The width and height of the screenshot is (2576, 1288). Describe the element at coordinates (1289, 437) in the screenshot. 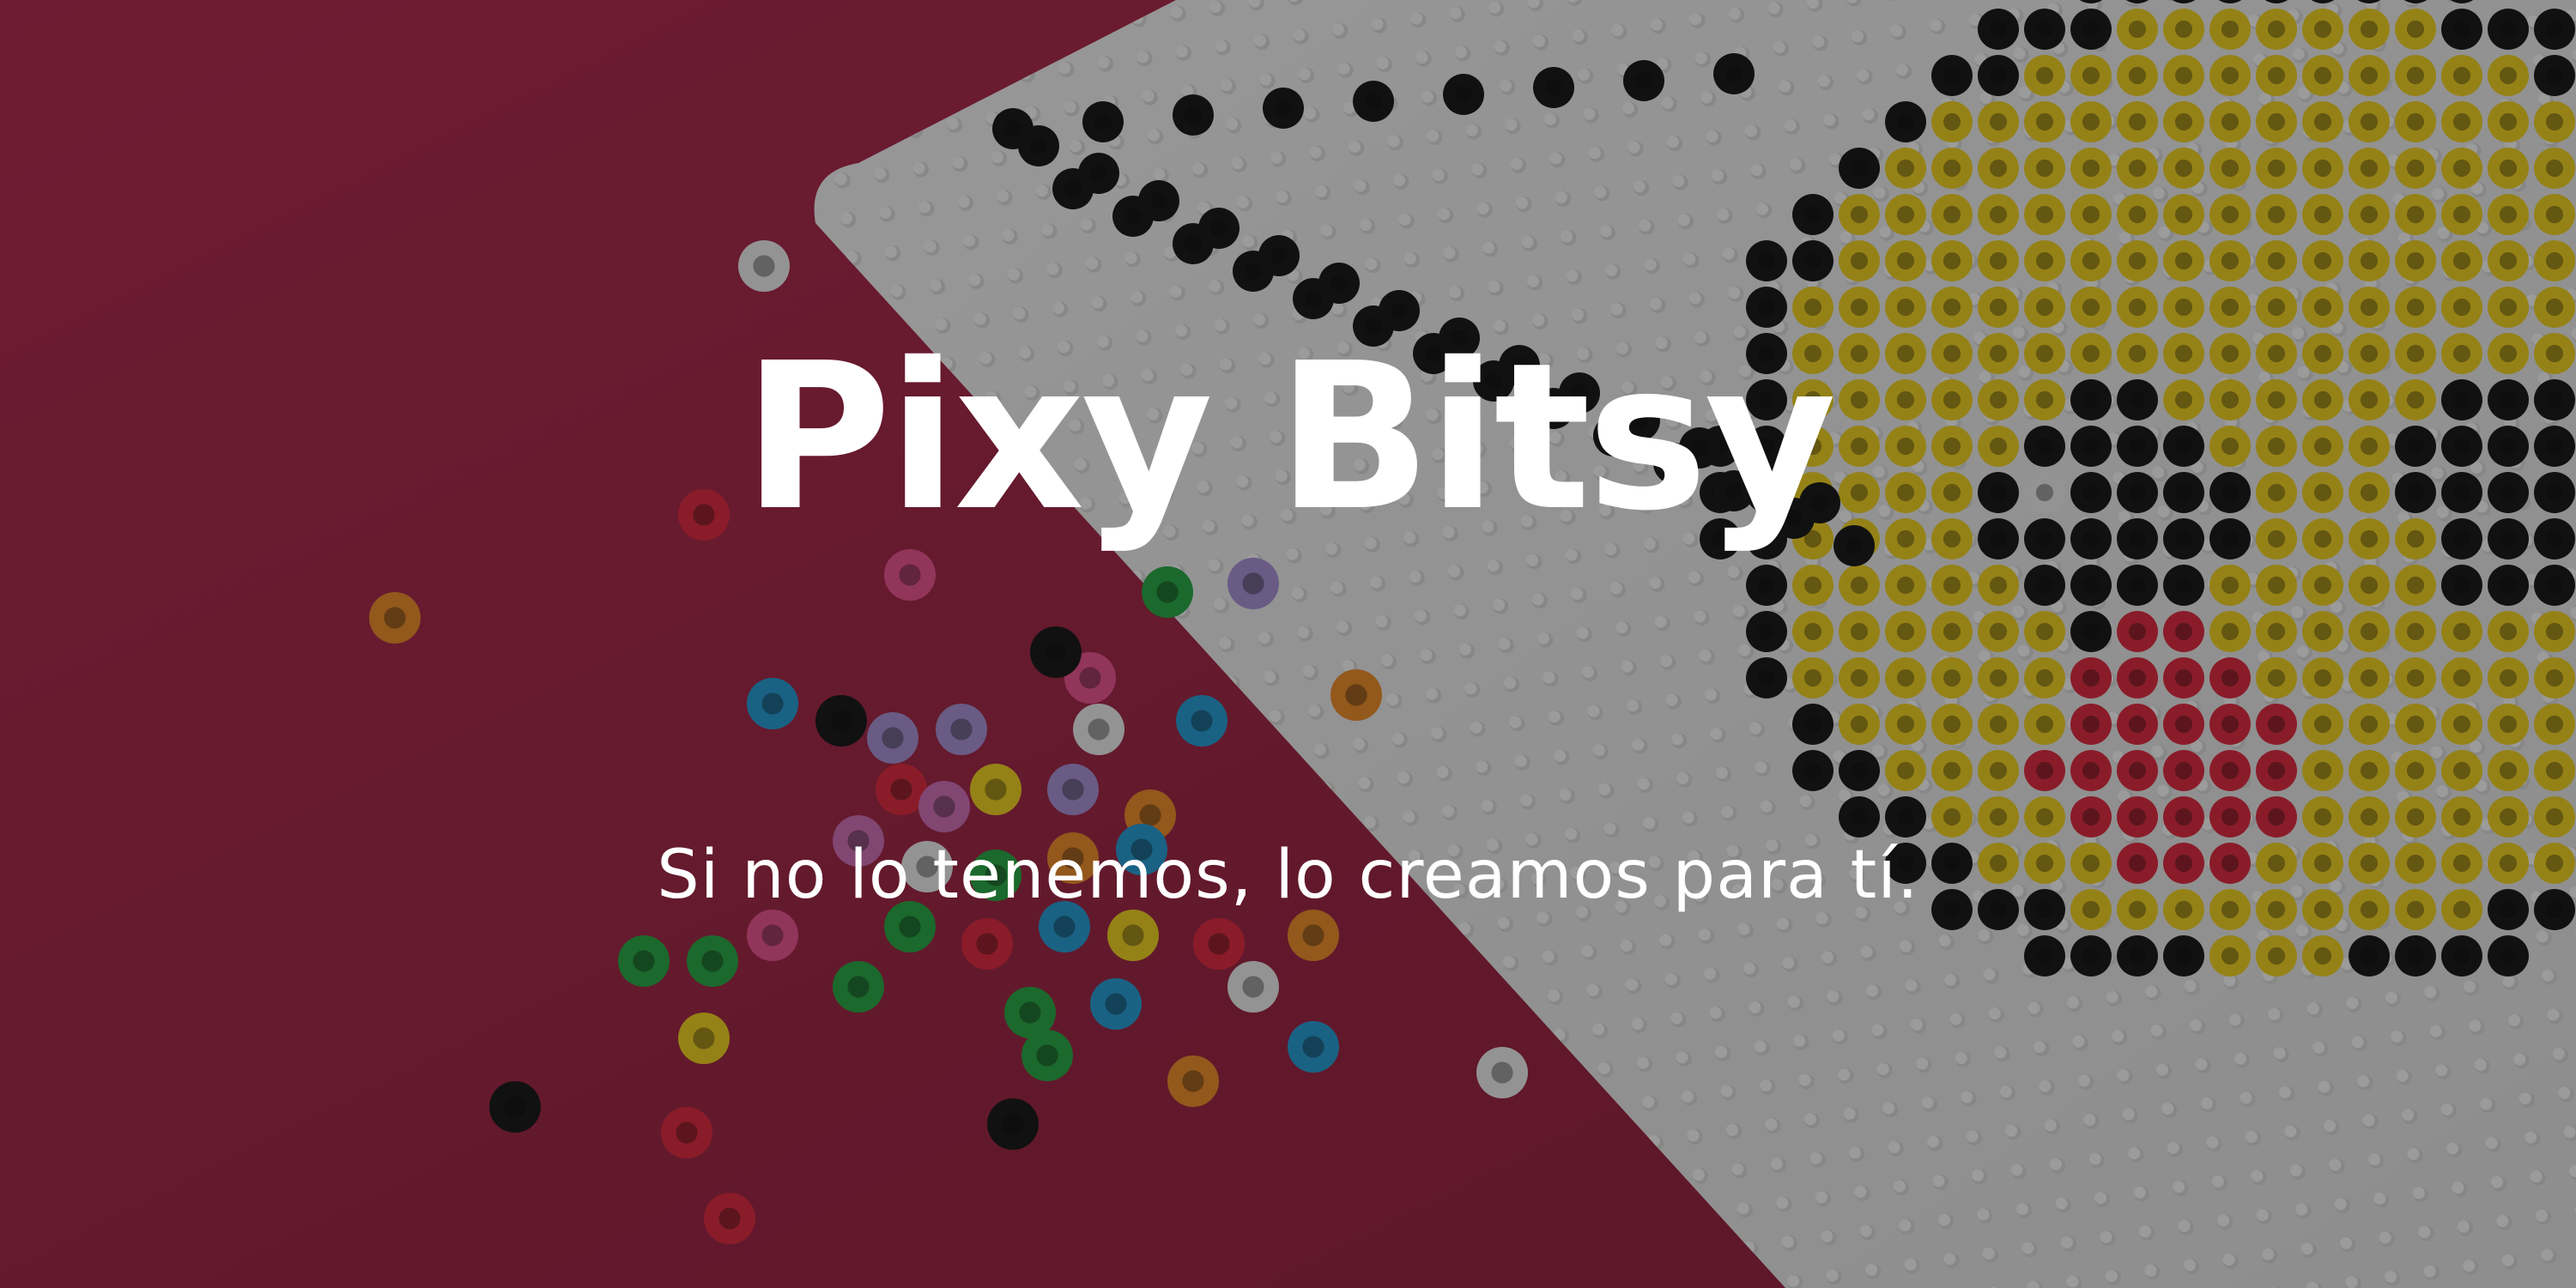

I see `hero-title: Pixy Bitsy` at that location.